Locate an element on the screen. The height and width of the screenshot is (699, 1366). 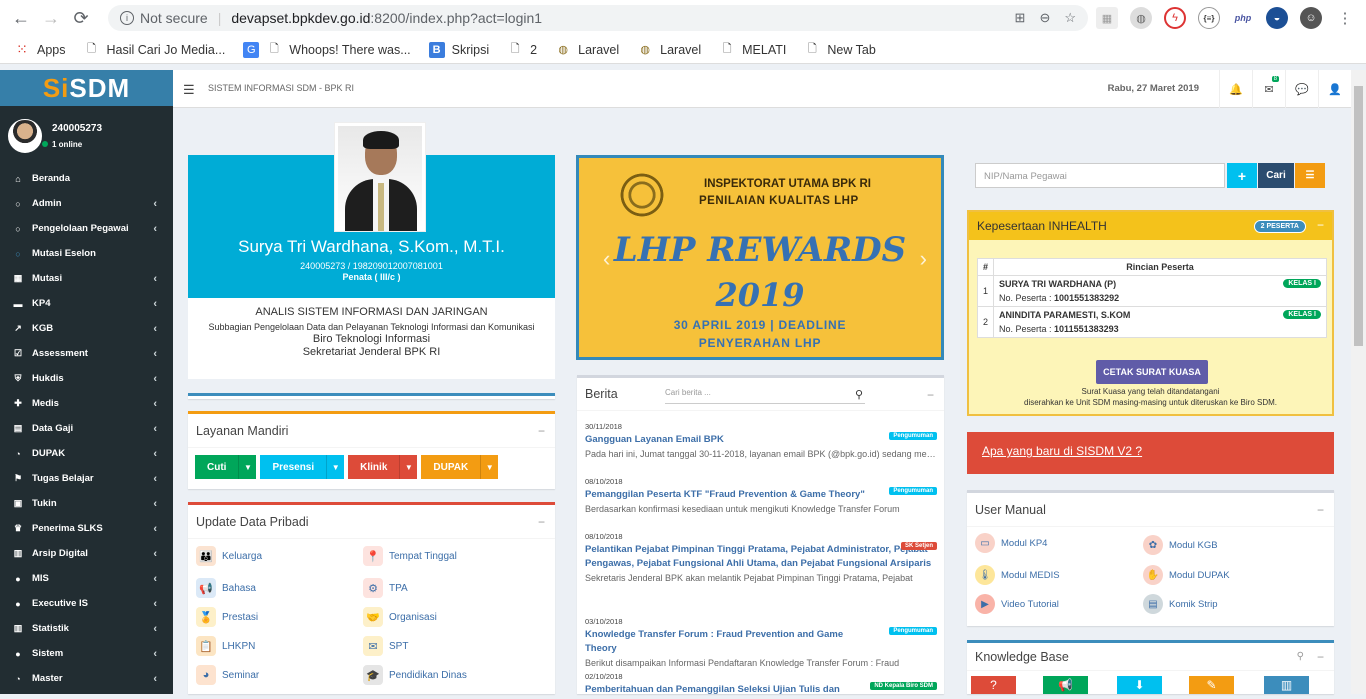
megaphone-icon: 📢 is located at coordinates (1065, 685).